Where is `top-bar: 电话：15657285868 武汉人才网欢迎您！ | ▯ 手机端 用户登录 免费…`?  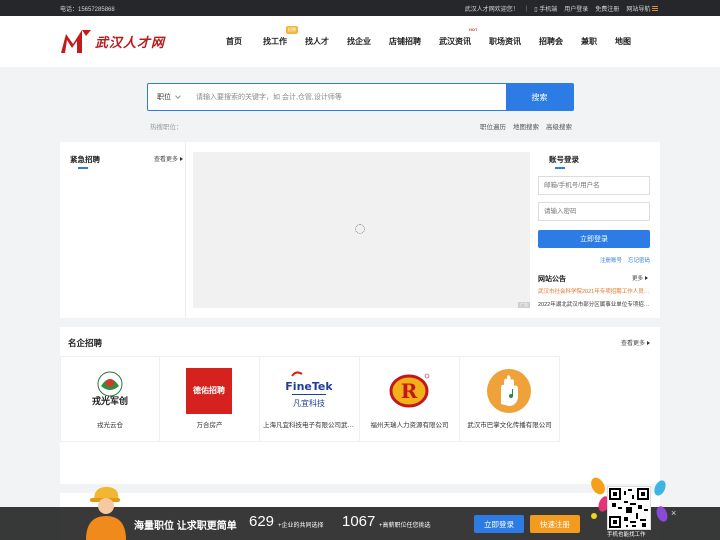
top-bar: 电话：15657285868 武汉人才网欢迎您！ | ▯ 手机端 用户登录 免费… is located at coordinates (360, 8).